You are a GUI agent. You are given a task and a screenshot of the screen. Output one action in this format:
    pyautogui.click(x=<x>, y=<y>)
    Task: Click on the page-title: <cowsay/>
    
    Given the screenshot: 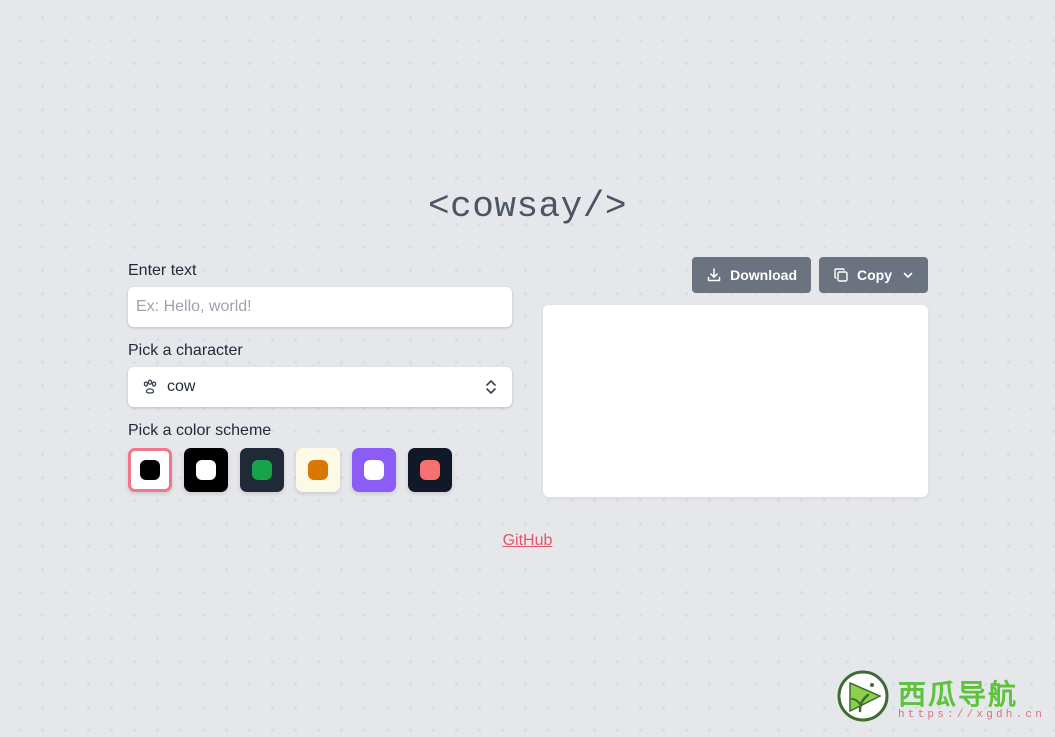 What is the action you would take?
    pyautogui.click(x=527, y=206)
    